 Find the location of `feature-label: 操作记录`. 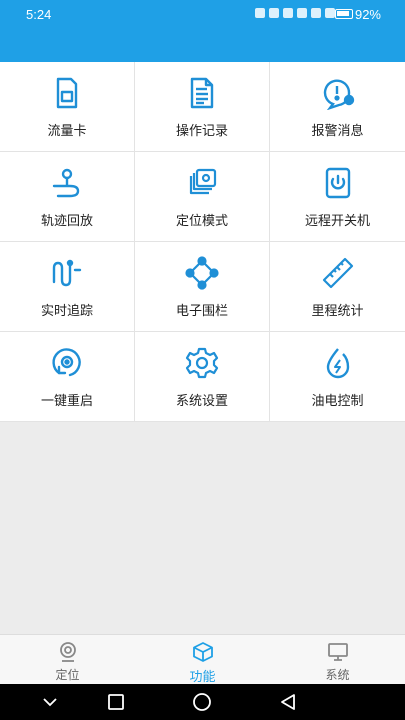

feature-label: 操作记录 is located at coordinates (201, 131).